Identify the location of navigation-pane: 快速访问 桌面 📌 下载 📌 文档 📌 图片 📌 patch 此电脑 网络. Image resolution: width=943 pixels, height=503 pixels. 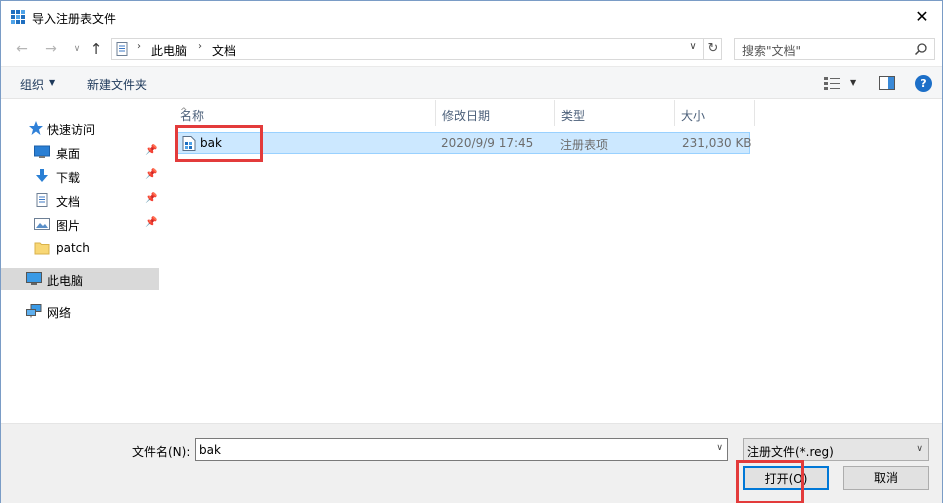
(80, 261).